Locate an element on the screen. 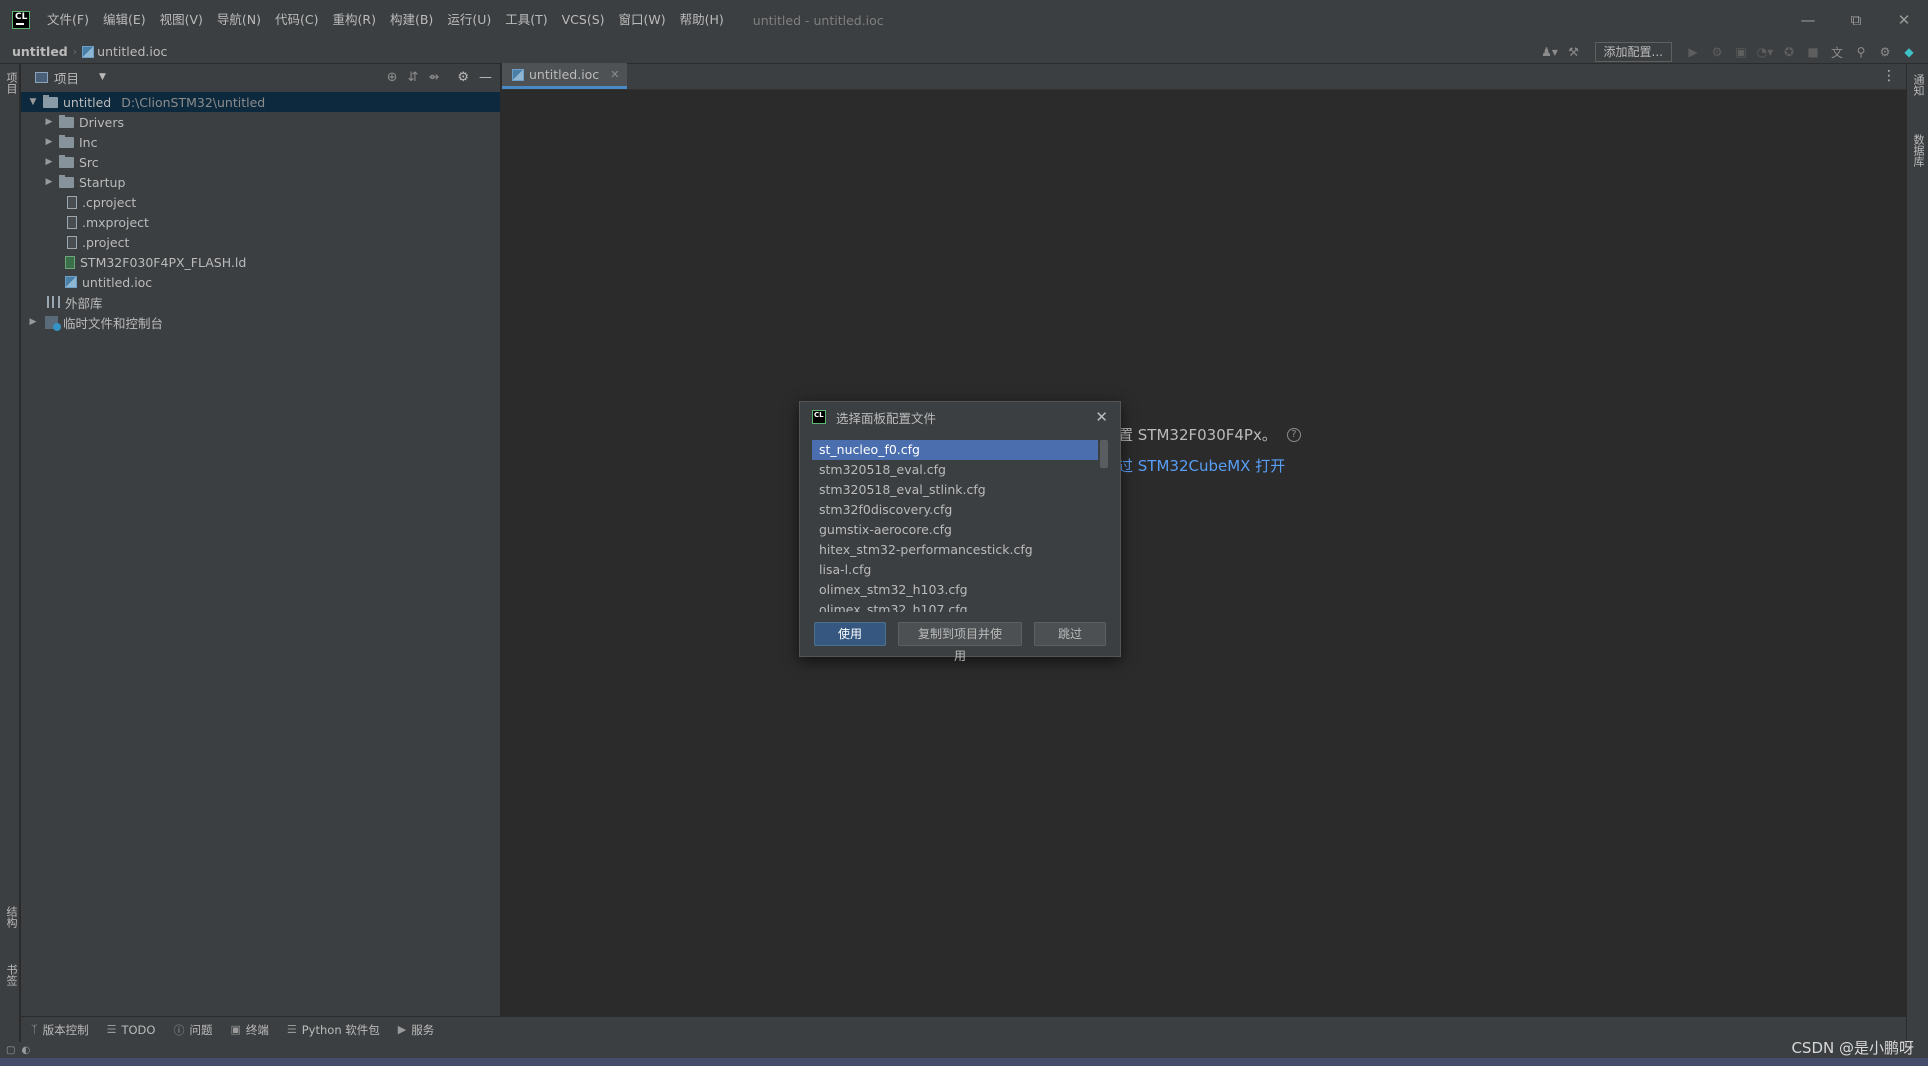 The height and width of the screenshot is (1066, 1928). todo-tab: ☰ TODO is located at coordinates (131, 1030).